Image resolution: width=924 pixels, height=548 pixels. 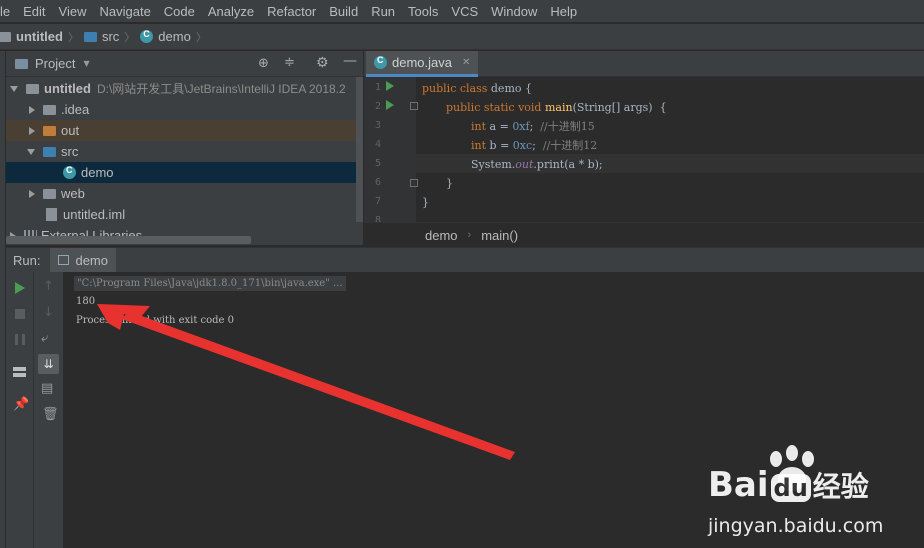 I want to click on brand-left: Bai, so click(x=738, y=485).